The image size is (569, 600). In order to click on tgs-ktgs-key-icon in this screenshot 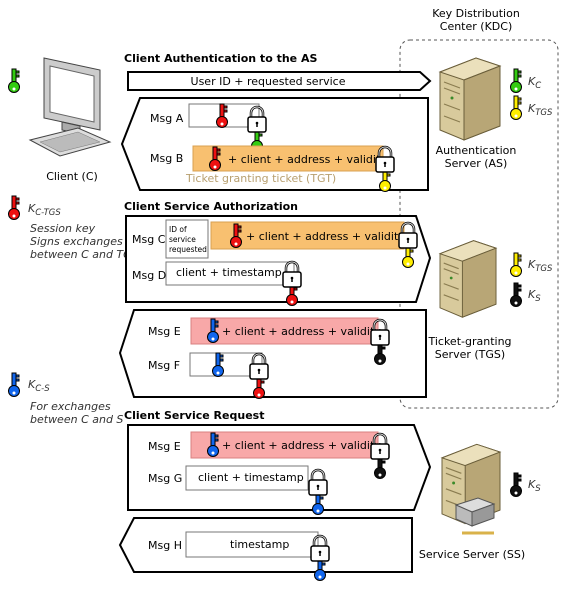, I will do `click(516, 264)`.